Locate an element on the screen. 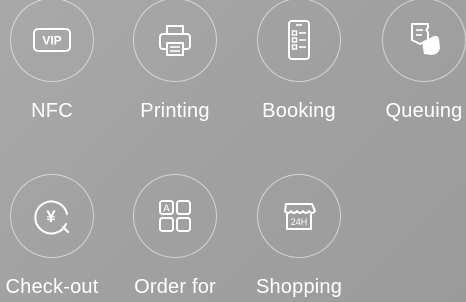 The height and width of the screenshot is (302, 466). yen-coin-icon: ¥ is located at coordinates (51, 217).